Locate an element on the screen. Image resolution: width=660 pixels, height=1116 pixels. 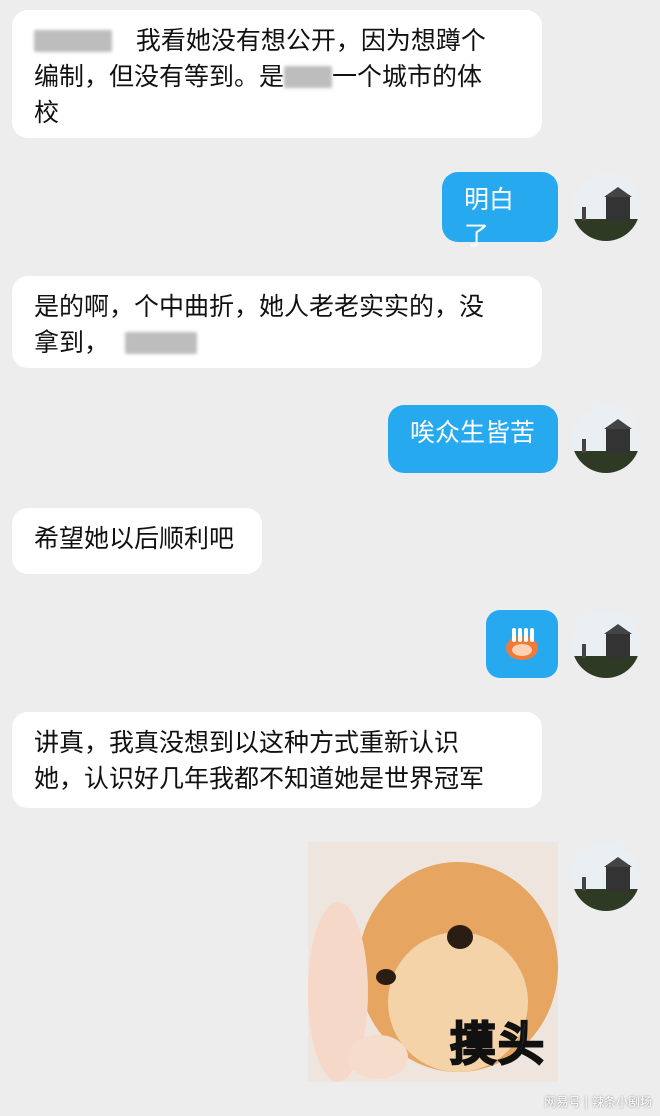
outgoing-image-message: 摸头 is located at coordinates (433, 962).